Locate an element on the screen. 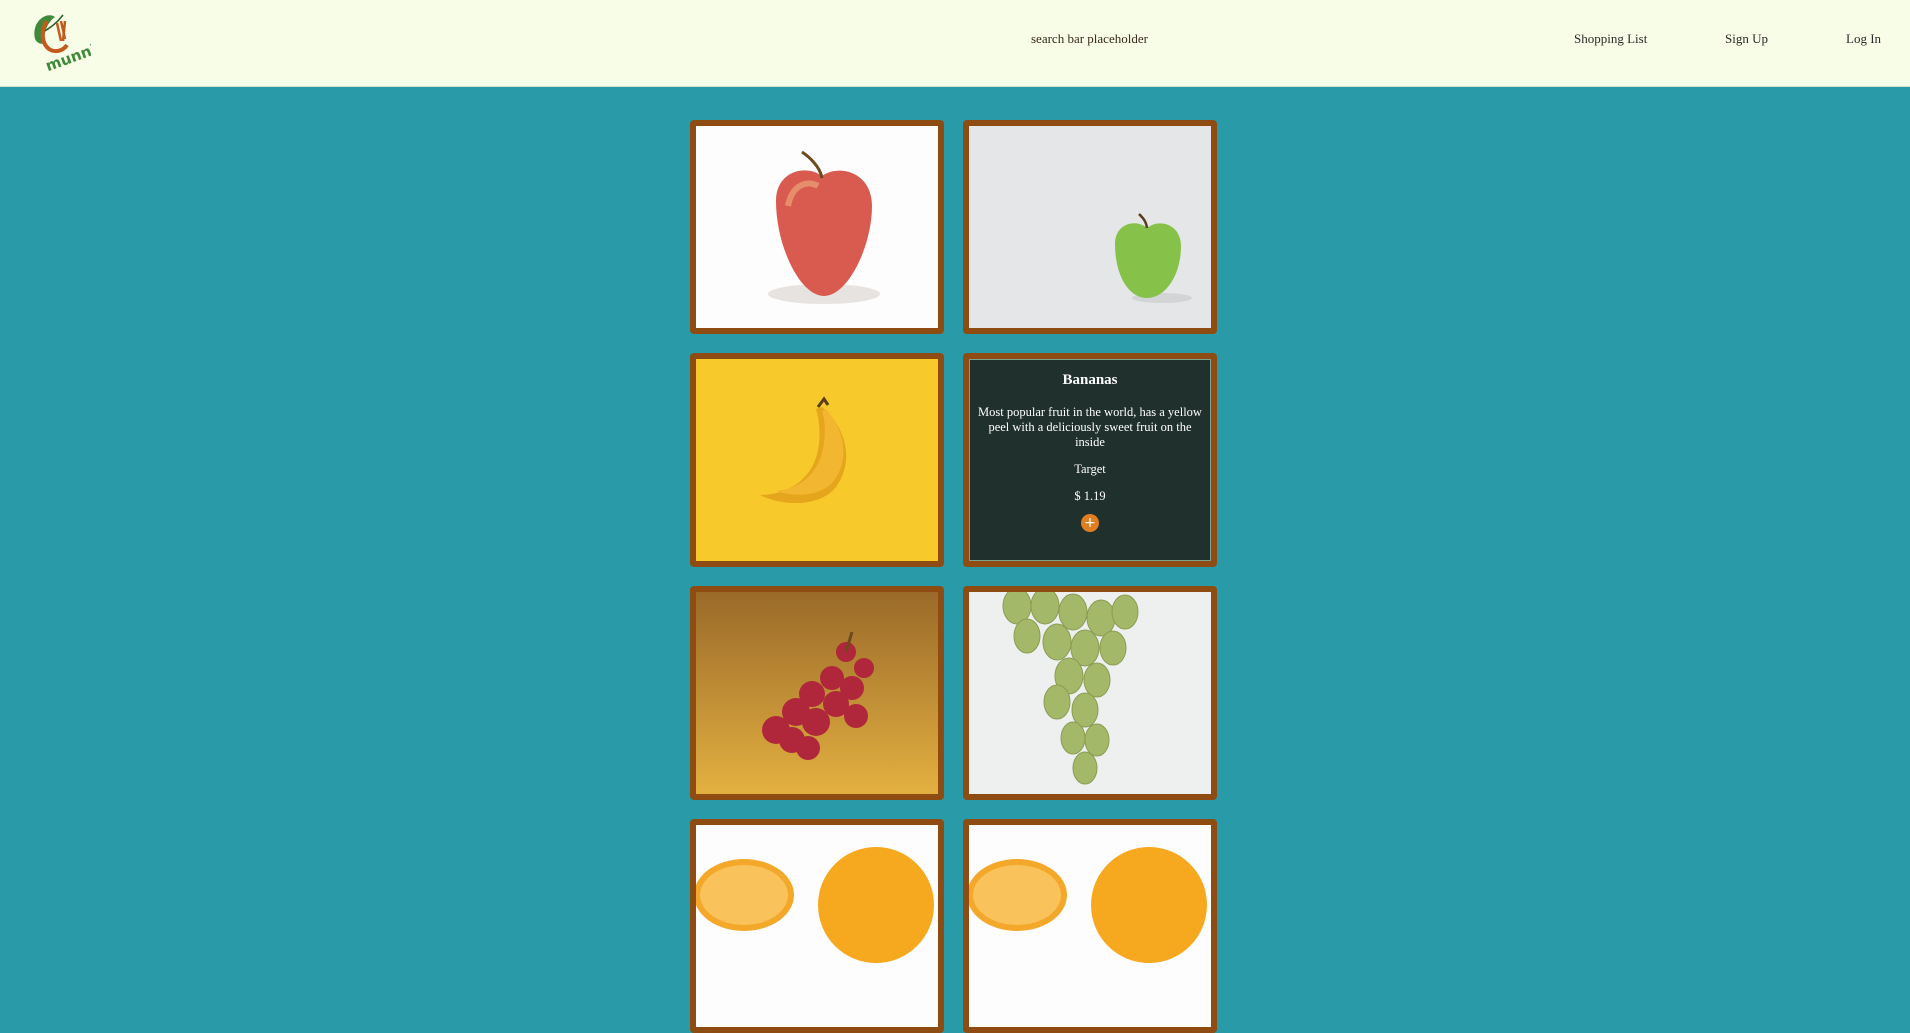 The height and width of the screenshot is (1033, 1910). green-grapes-image is located at coordinates (1090, 693).